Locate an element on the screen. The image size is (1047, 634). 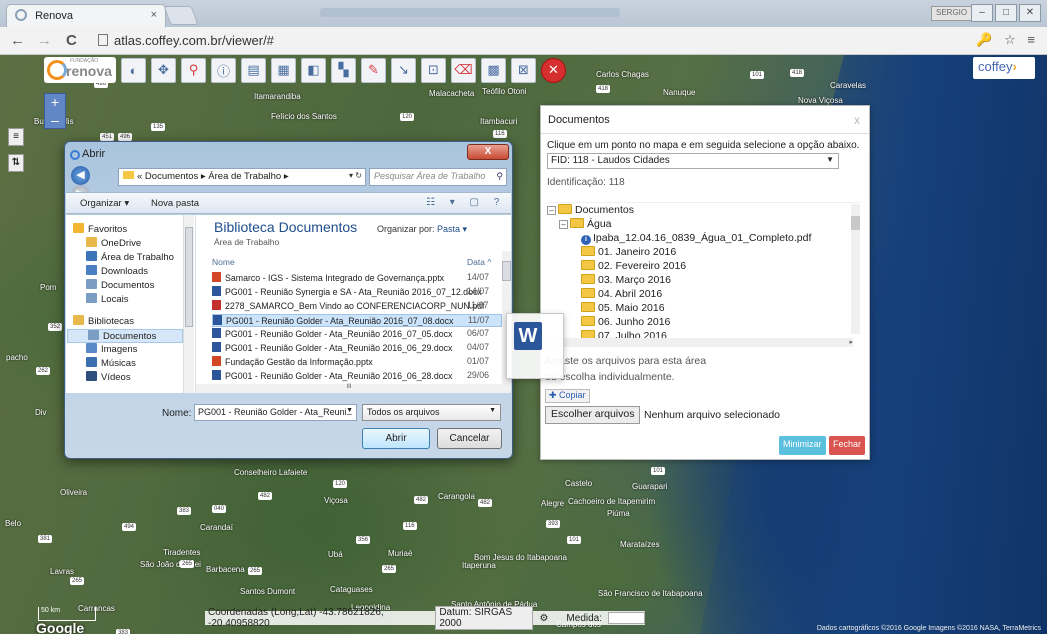
tree-folder-item: – Documentos is located at coordinates (590, 210).